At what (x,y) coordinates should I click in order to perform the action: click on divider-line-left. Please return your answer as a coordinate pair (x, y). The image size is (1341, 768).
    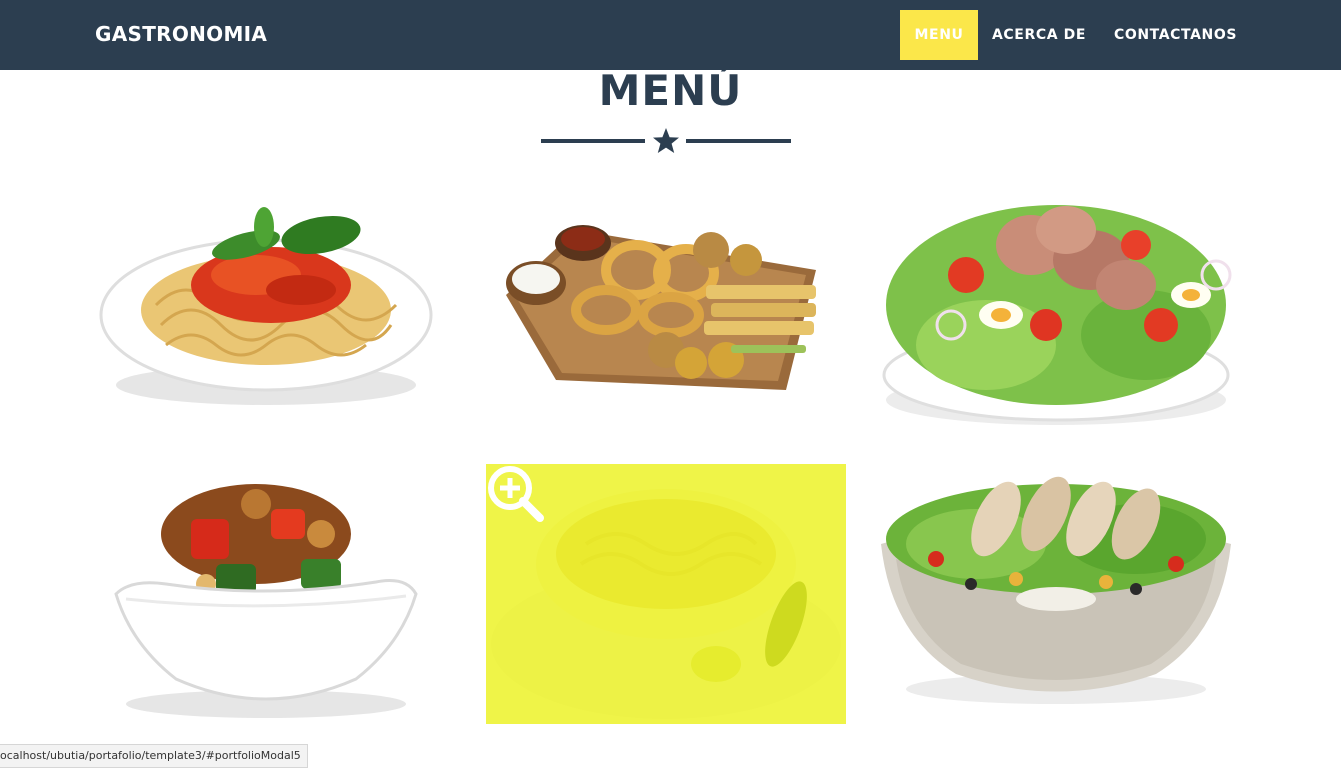
    Looking at the image, I should click on (593, 141).